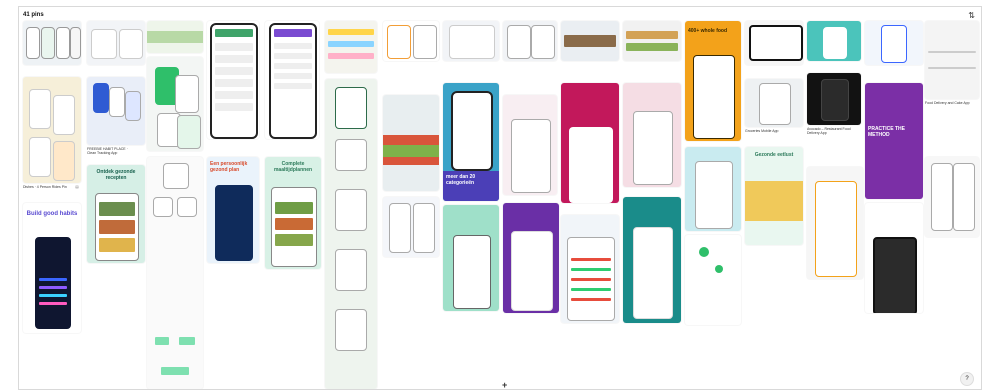  Describe the element at coordinates (52, 268) in the screenshot. I see `pin-build-good-habits: Build good habits` at that location.